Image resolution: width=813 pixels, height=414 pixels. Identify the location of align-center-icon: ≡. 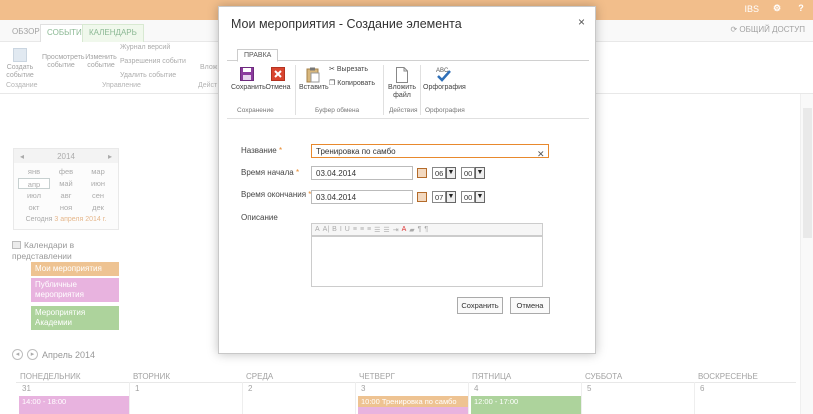
(362, 229).